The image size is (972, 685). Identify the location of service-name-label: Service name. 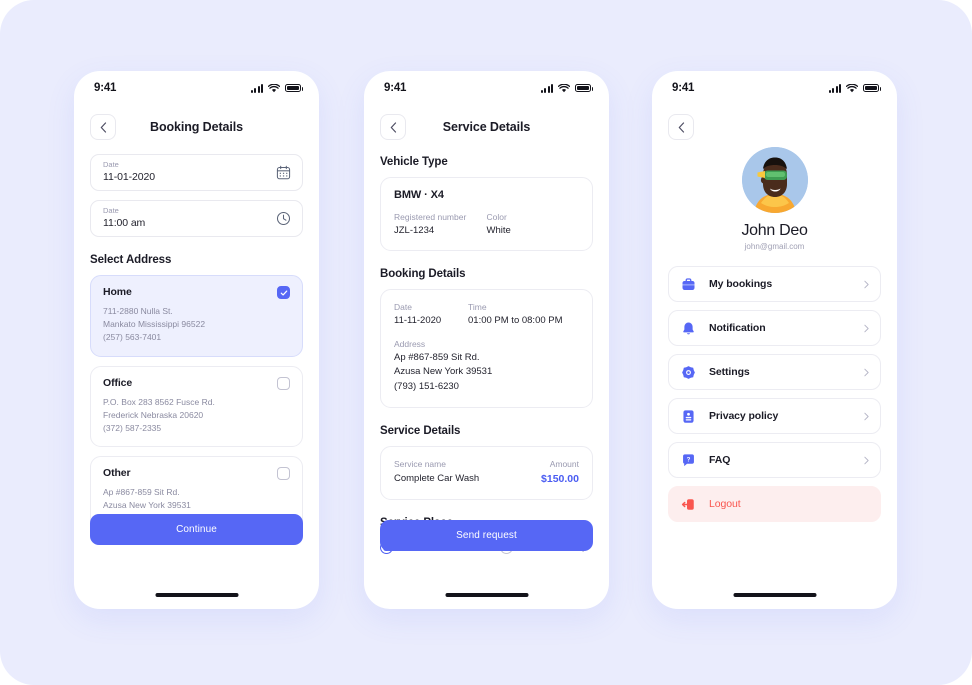
(420, 463).